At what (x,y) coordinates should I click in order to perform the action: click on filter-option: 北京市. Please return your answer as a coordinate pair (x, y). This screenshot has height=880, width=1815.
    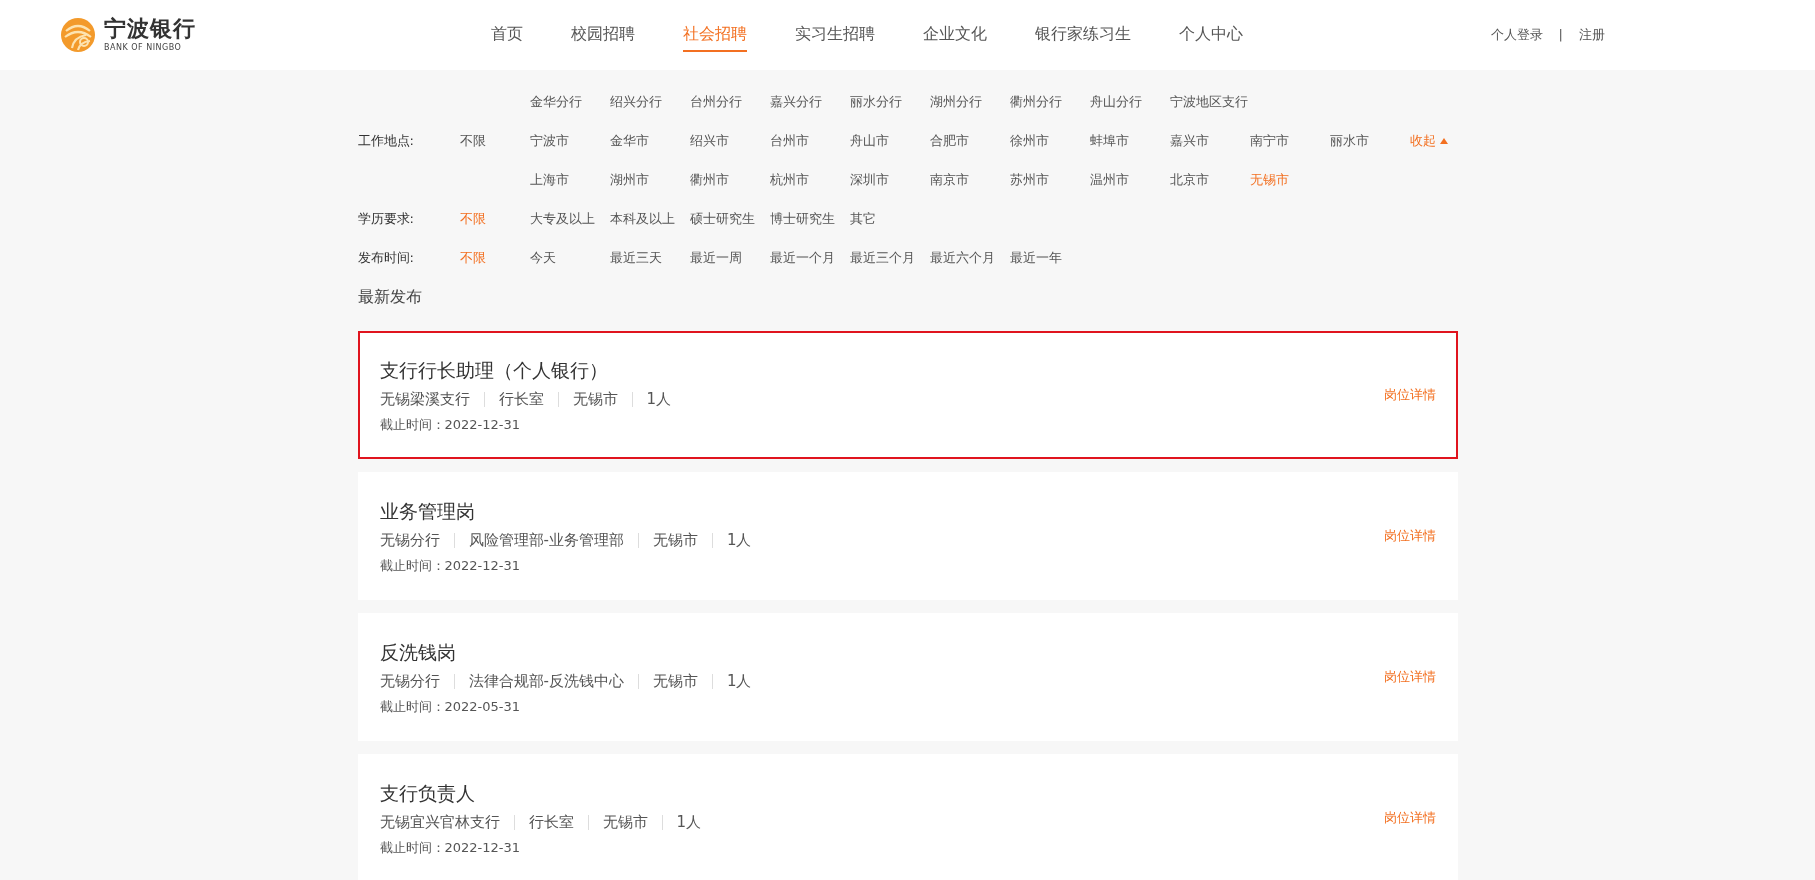
    Looking at the image, I should click on (1209, 179).